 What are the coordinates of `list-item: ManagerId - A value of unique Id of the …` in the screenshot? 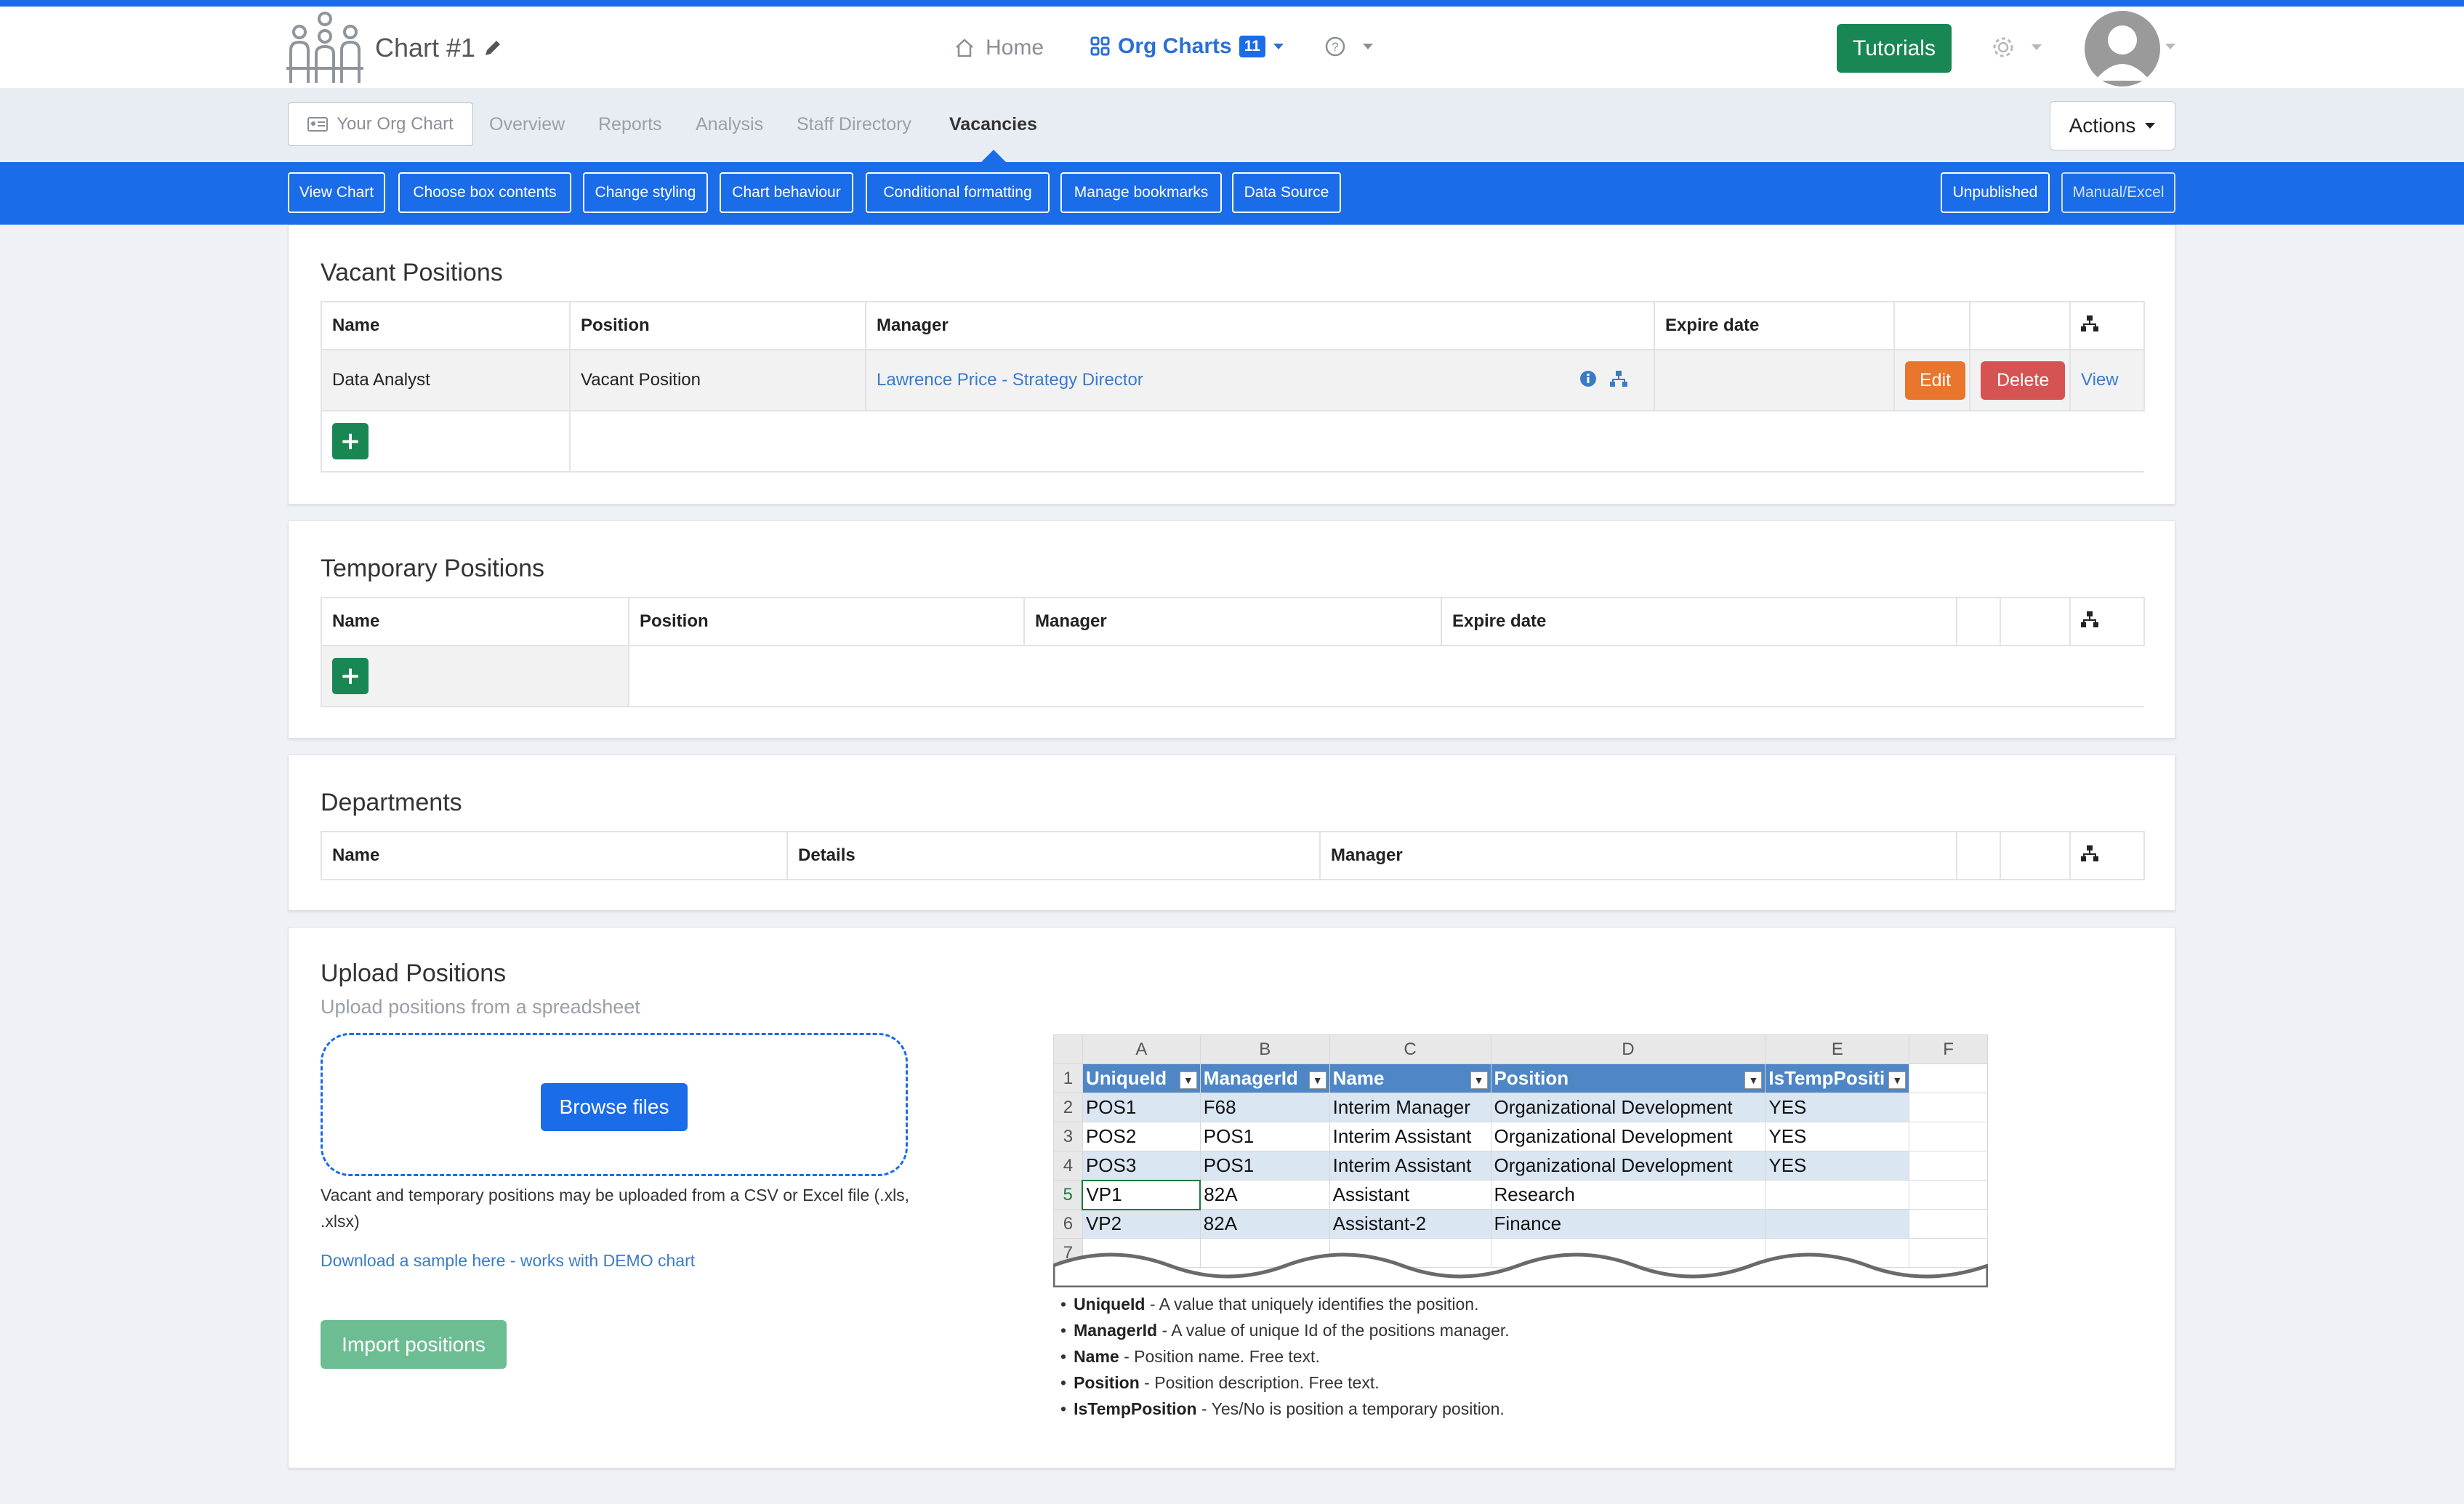 It's located at (1285, 1330).